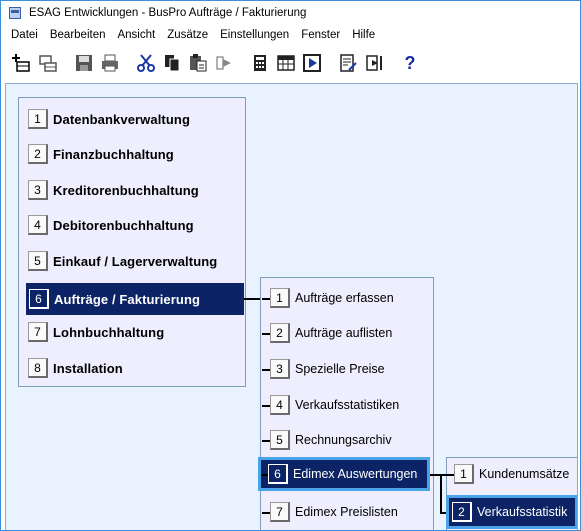 Image resolution: width=581 pixels, height=531 pixels. What do you see at coordinates (346, 512) in the screenshot?
I see `item-label: Edimex Preislisten` at bounding box center [346, 512].